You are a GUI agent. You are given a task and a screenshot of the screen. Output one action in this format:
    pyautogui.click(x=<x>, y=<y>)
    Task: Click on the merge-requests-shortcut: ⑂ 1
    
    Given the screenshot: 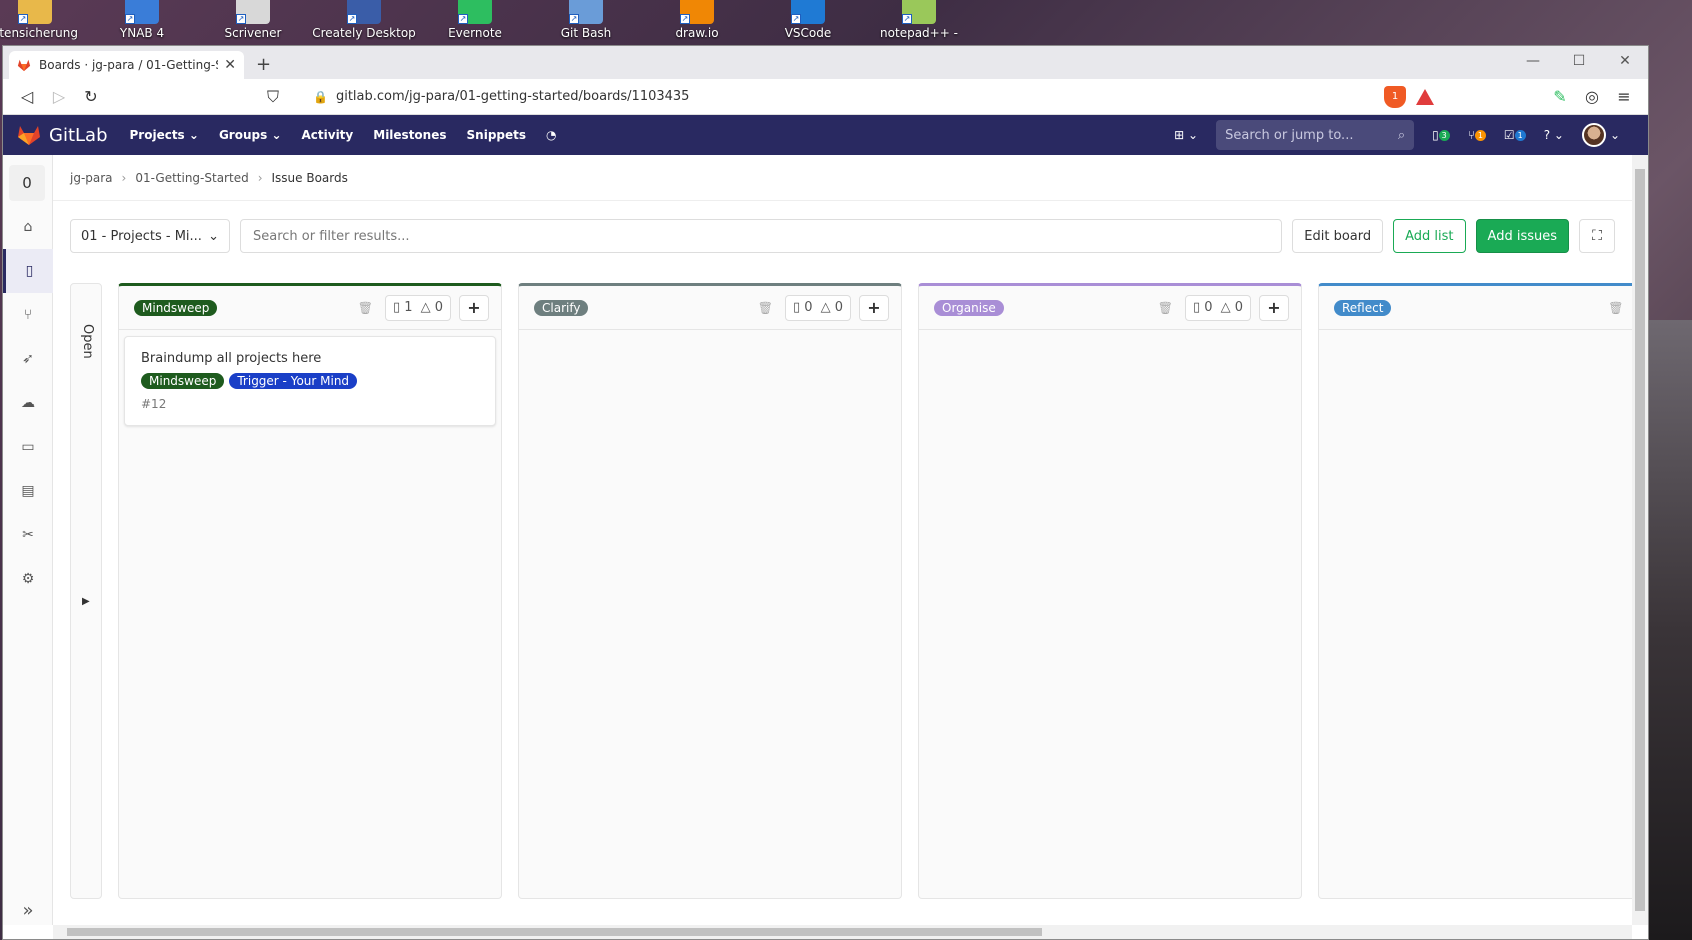 What is the action you would take?
    pyautogui.click(x=1477, y=135)
    